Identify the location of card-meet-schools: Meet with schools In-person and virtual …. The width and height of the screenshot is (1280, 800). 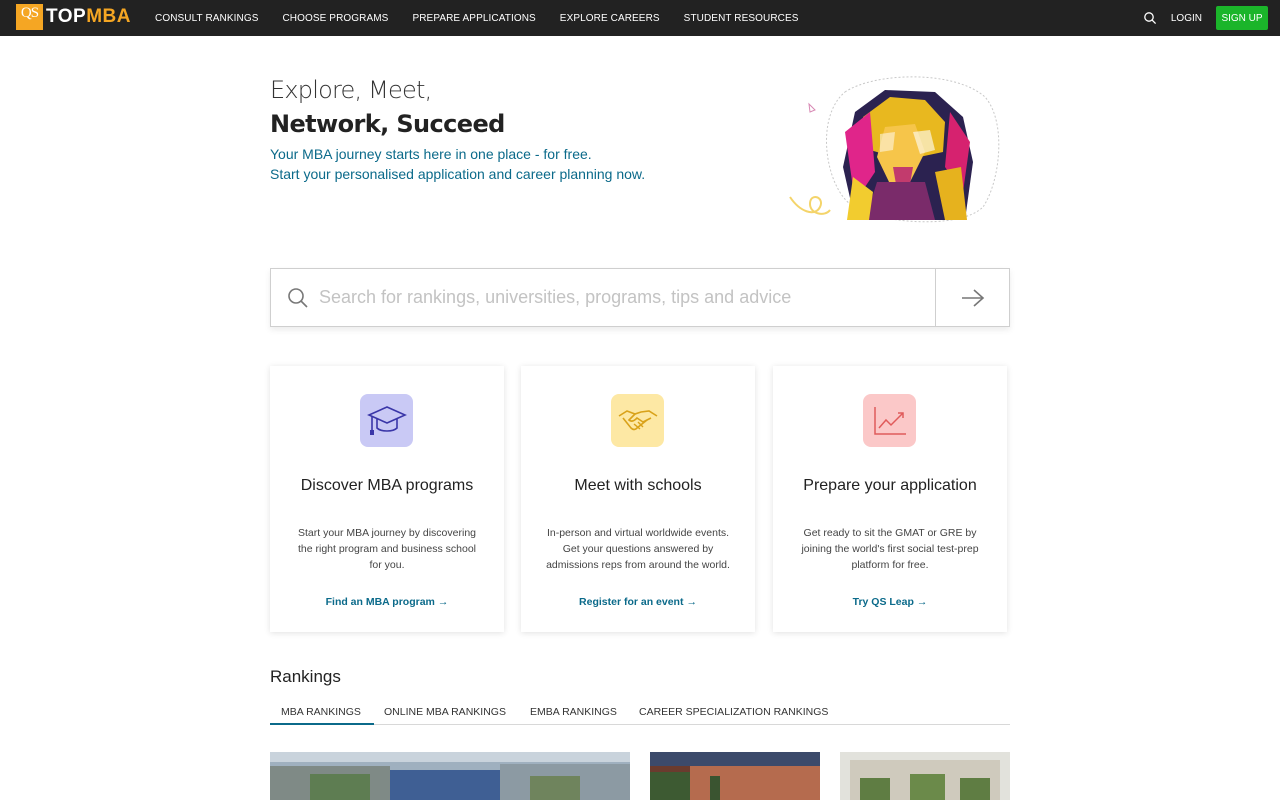
(638, 499).